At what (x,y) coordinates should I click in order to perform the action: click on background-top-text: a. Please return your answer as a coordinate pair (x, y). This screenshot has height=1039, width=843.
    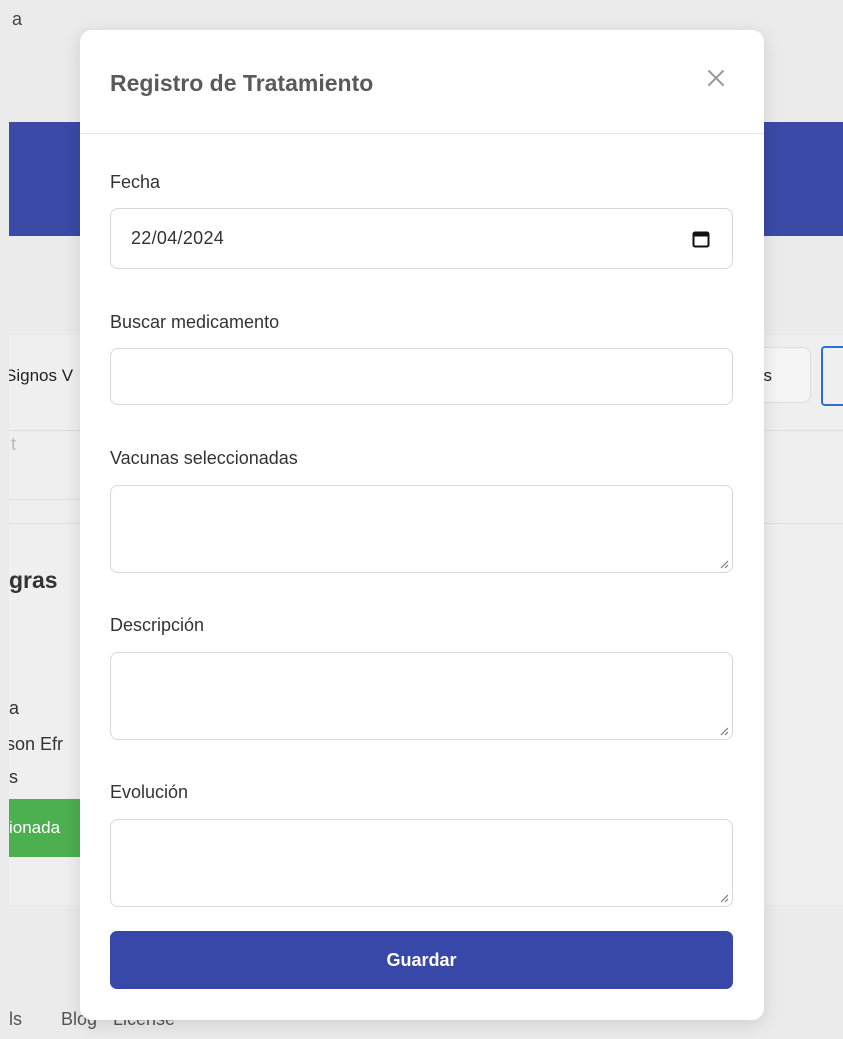
    Looking at the image, I should click on (17, 19).